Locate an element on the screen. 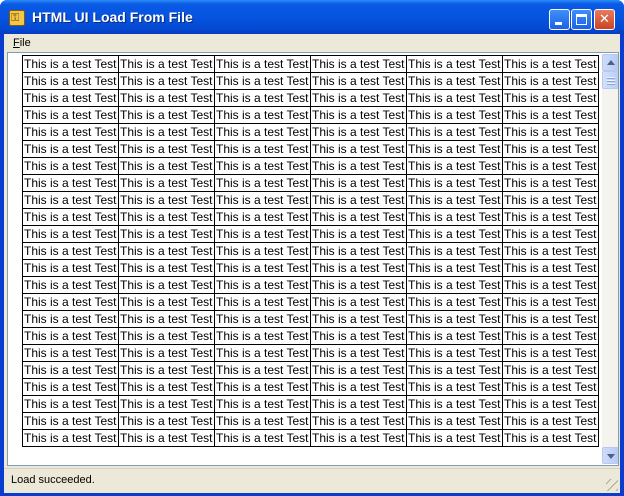 The image size is (624, 496). vertical-scrollbar is located at coordinates (610, 259).